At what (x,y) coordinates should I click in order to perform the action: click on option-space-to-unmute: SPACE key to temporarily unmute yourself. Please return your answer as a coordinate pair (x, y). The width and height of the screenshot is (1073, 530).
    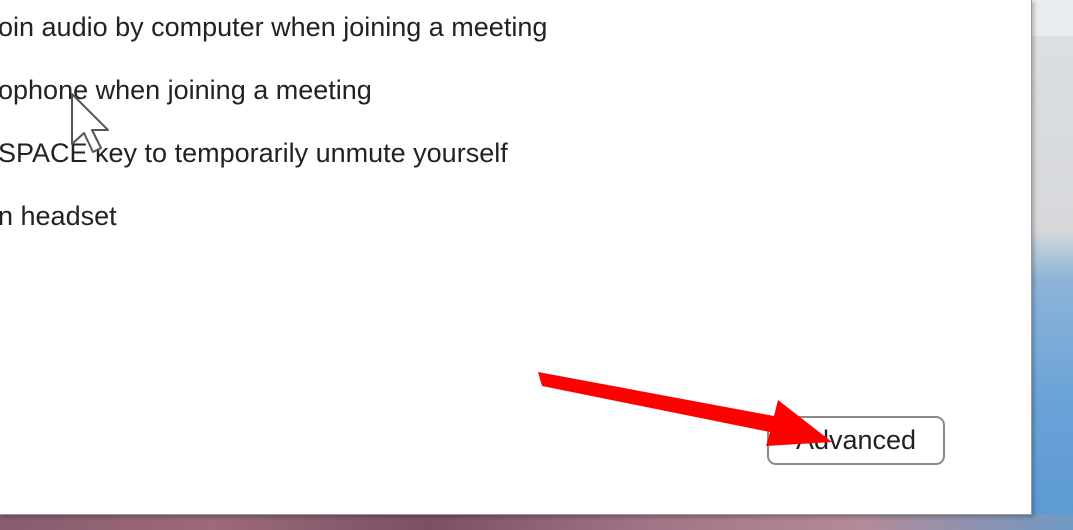
    Looking at the image, I should click on (254, 153).